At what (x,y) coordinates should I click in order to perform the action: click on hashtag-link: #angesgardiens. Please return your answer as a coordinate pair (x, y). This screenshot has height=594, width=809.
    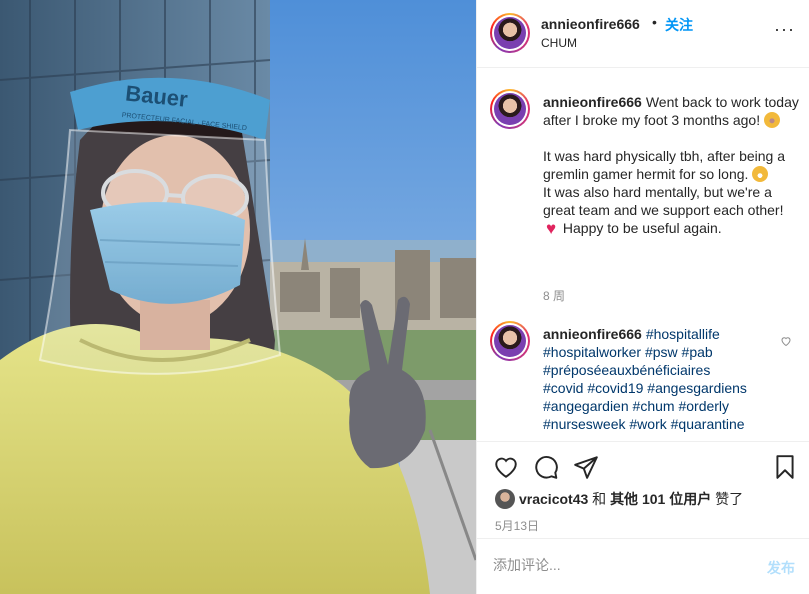
    Looking at the image, I should click on (697, 388).